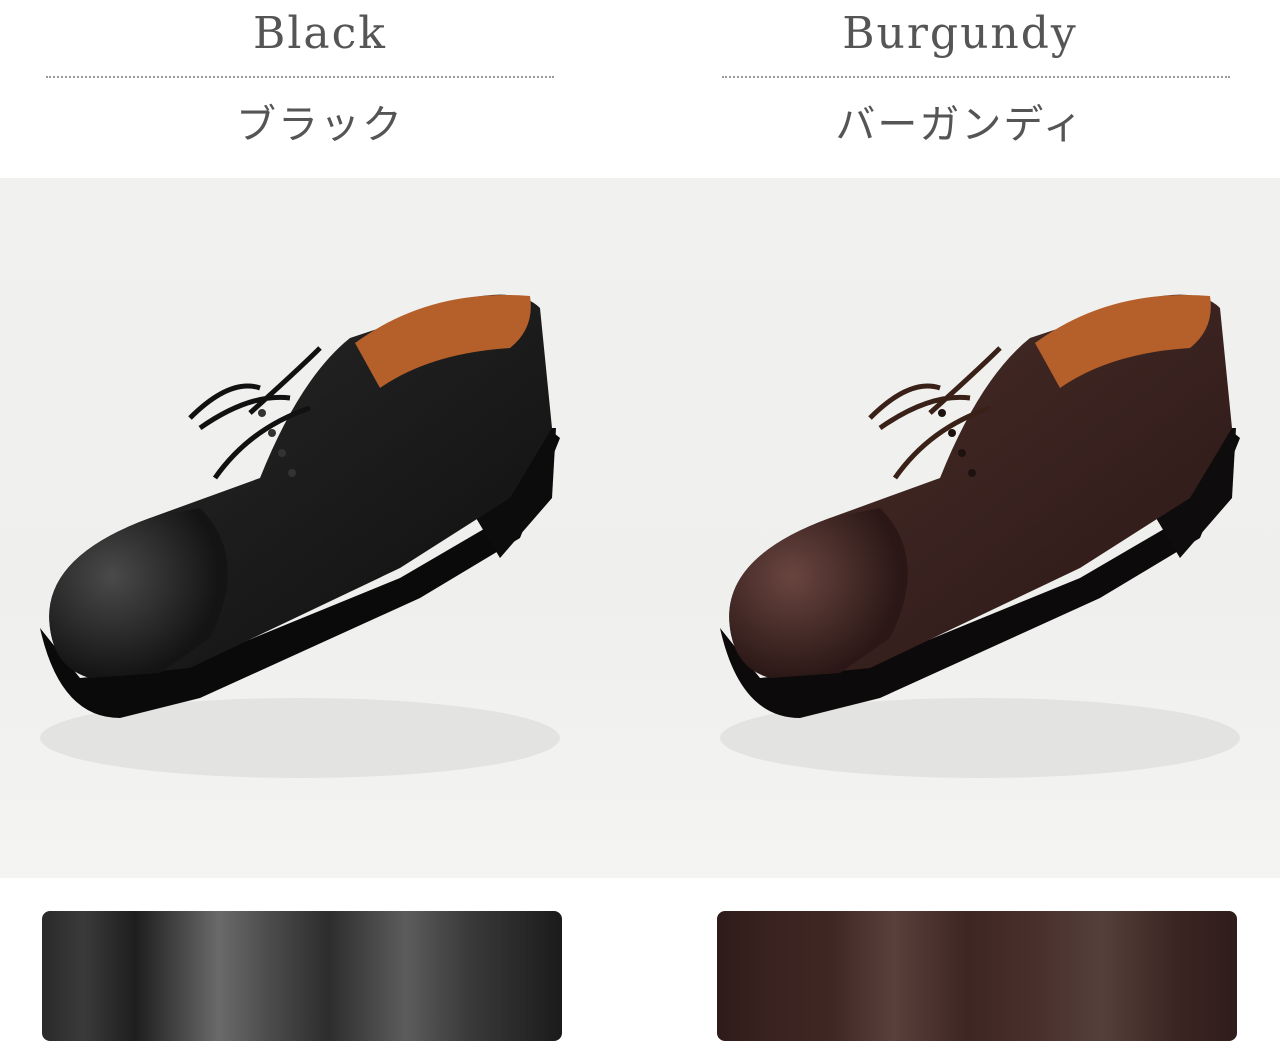 Image resolution: width=1280 pixels, height=1053 pixels. I want to click on color-name-english: Burgundy, so click(960, 33).